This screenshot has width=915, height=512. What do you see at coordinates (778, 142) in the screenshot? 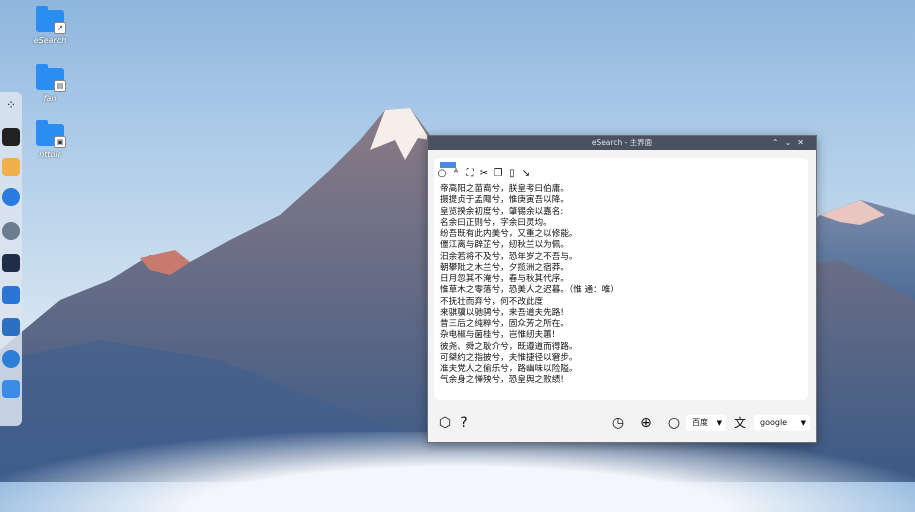
I see `pin-button: ⌃` at bounding box center [778, 142].